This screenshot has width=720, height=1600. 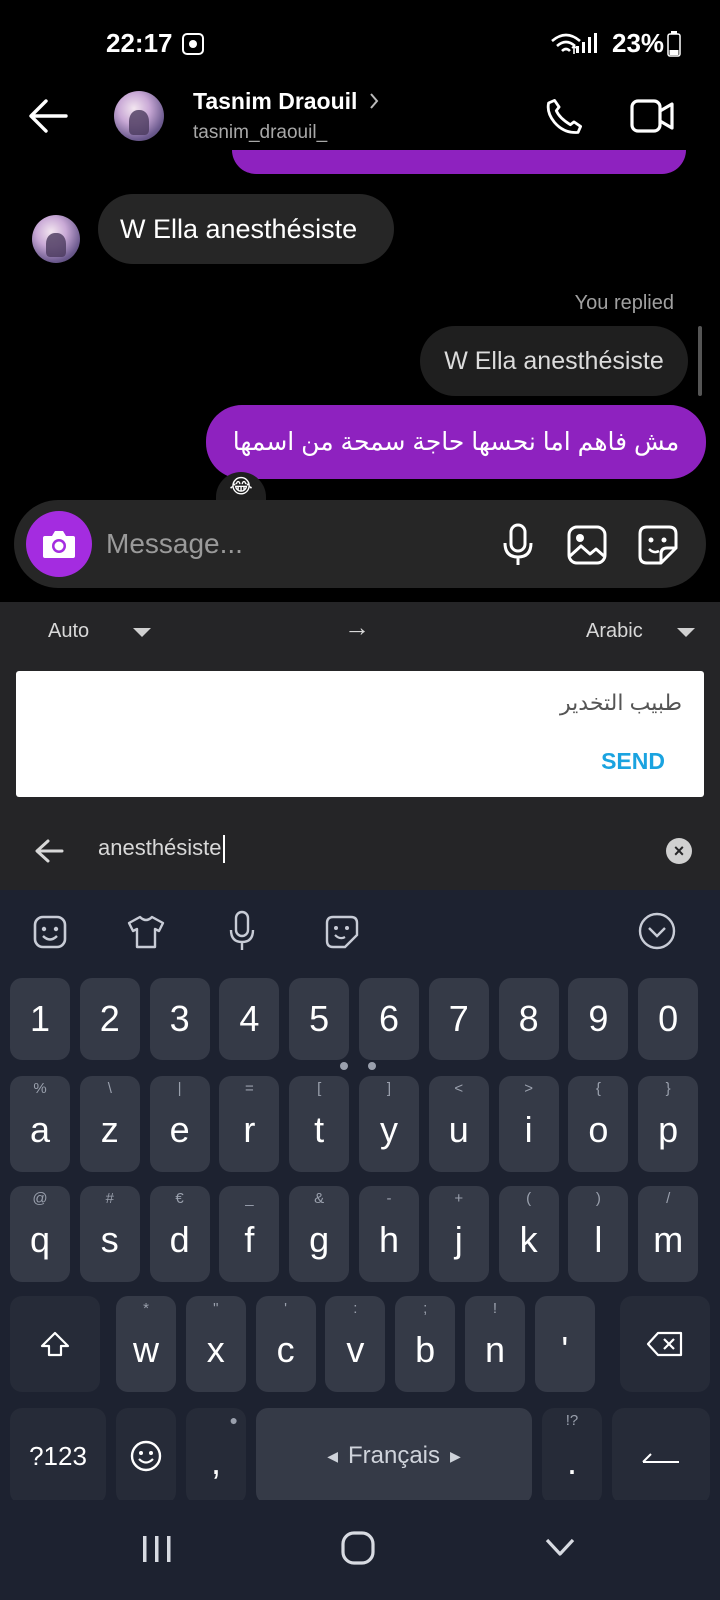 What do you see at coordinates (319, 1239) in the screenshot?
I see `key-g-label: g` at bounding box center [319, 1239].